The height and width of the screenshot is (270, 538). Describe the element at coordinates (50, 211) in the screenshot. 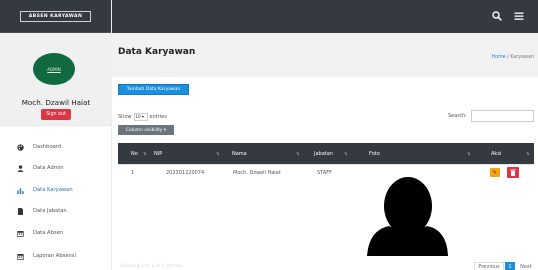

I see `sidebar-item-label: Data Jabatan` at that location.